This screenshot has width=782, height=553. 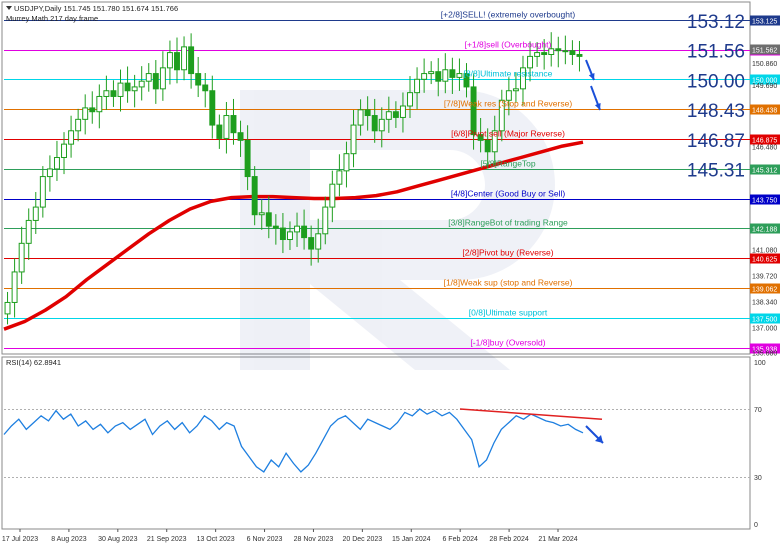 What do you see at coordinates (69, 539) in the screenshot?
I see `x-tick-label: 8 Aug 2023` at bounding box center [69, 539].